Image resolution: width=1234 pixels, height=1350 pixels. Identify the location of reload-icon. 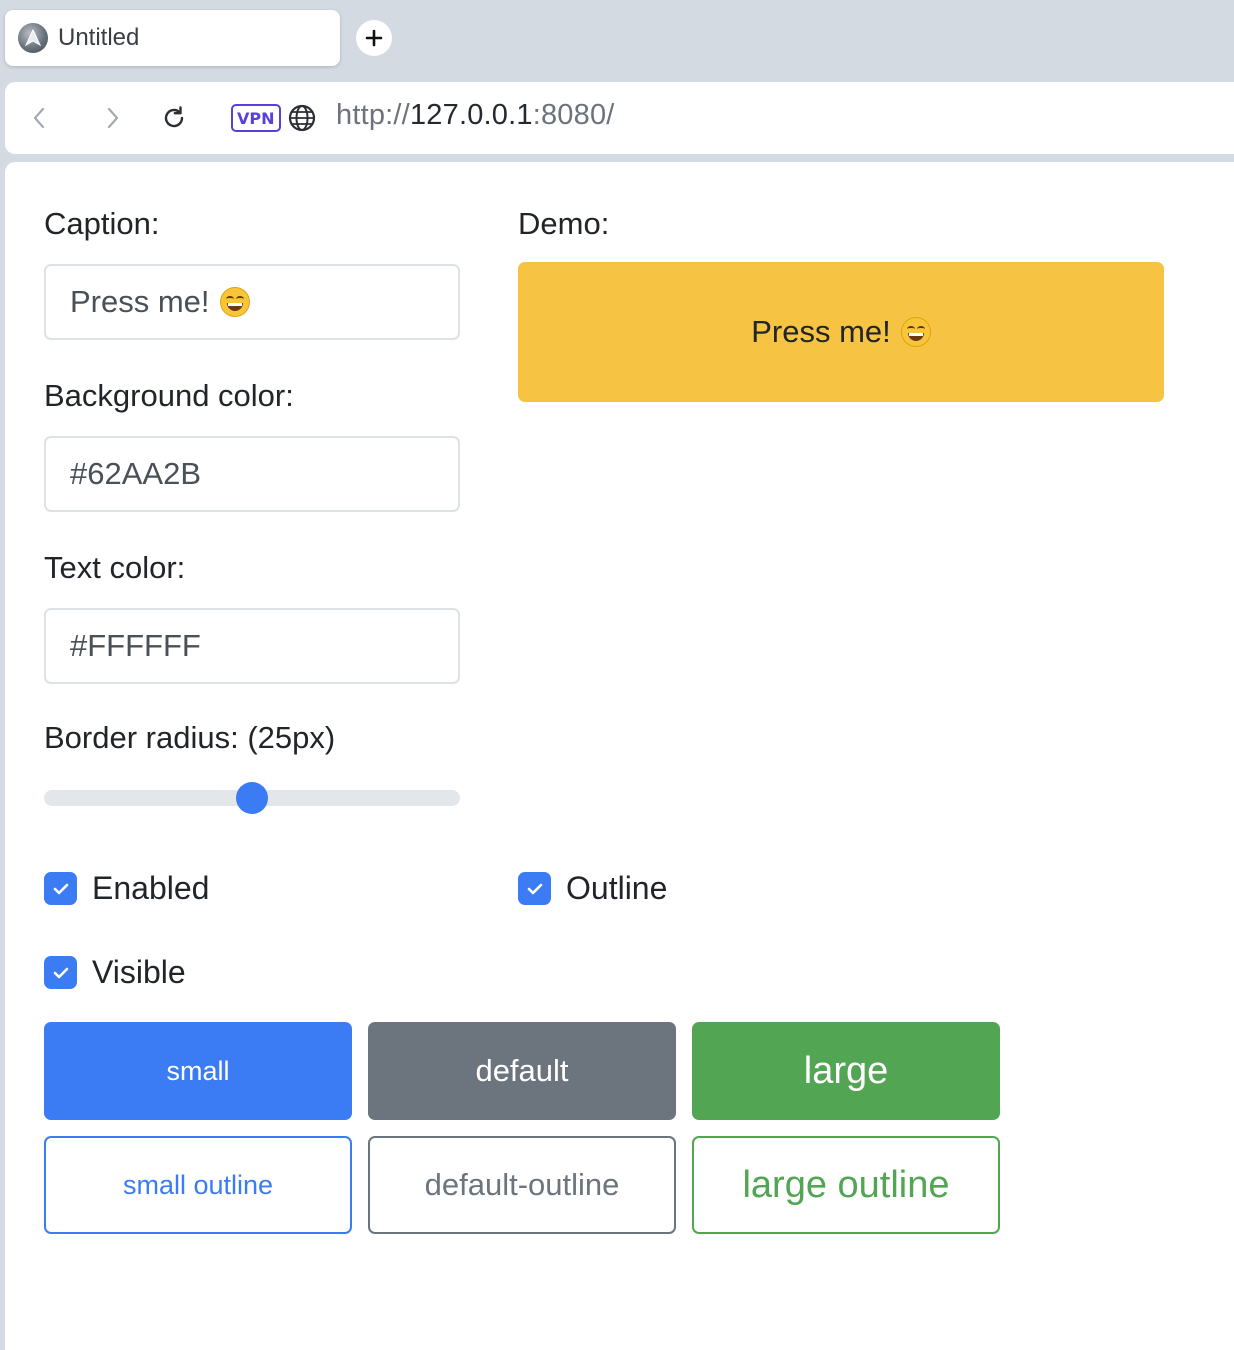
(174, 117).